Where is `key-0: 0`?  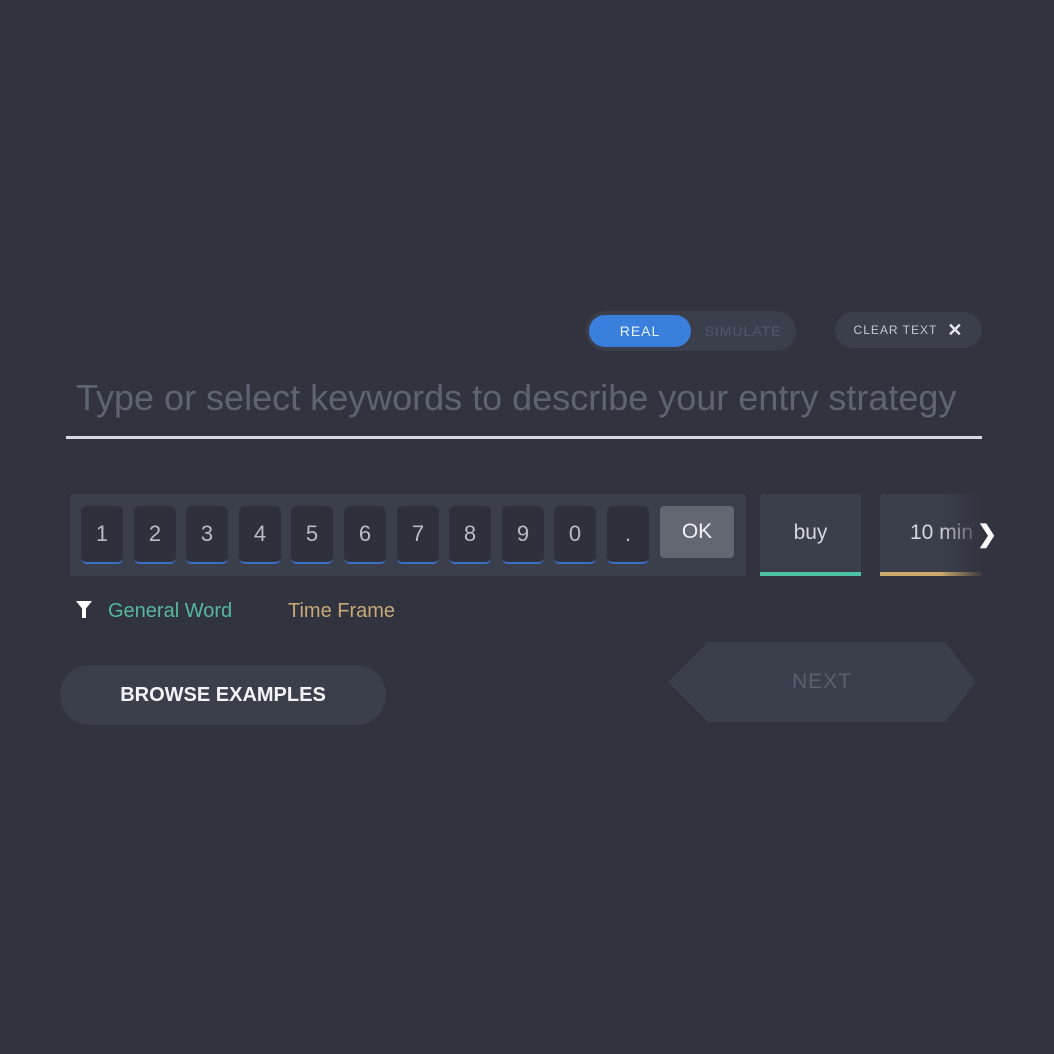 key-0: 0 is located at coordinates (575, 535).